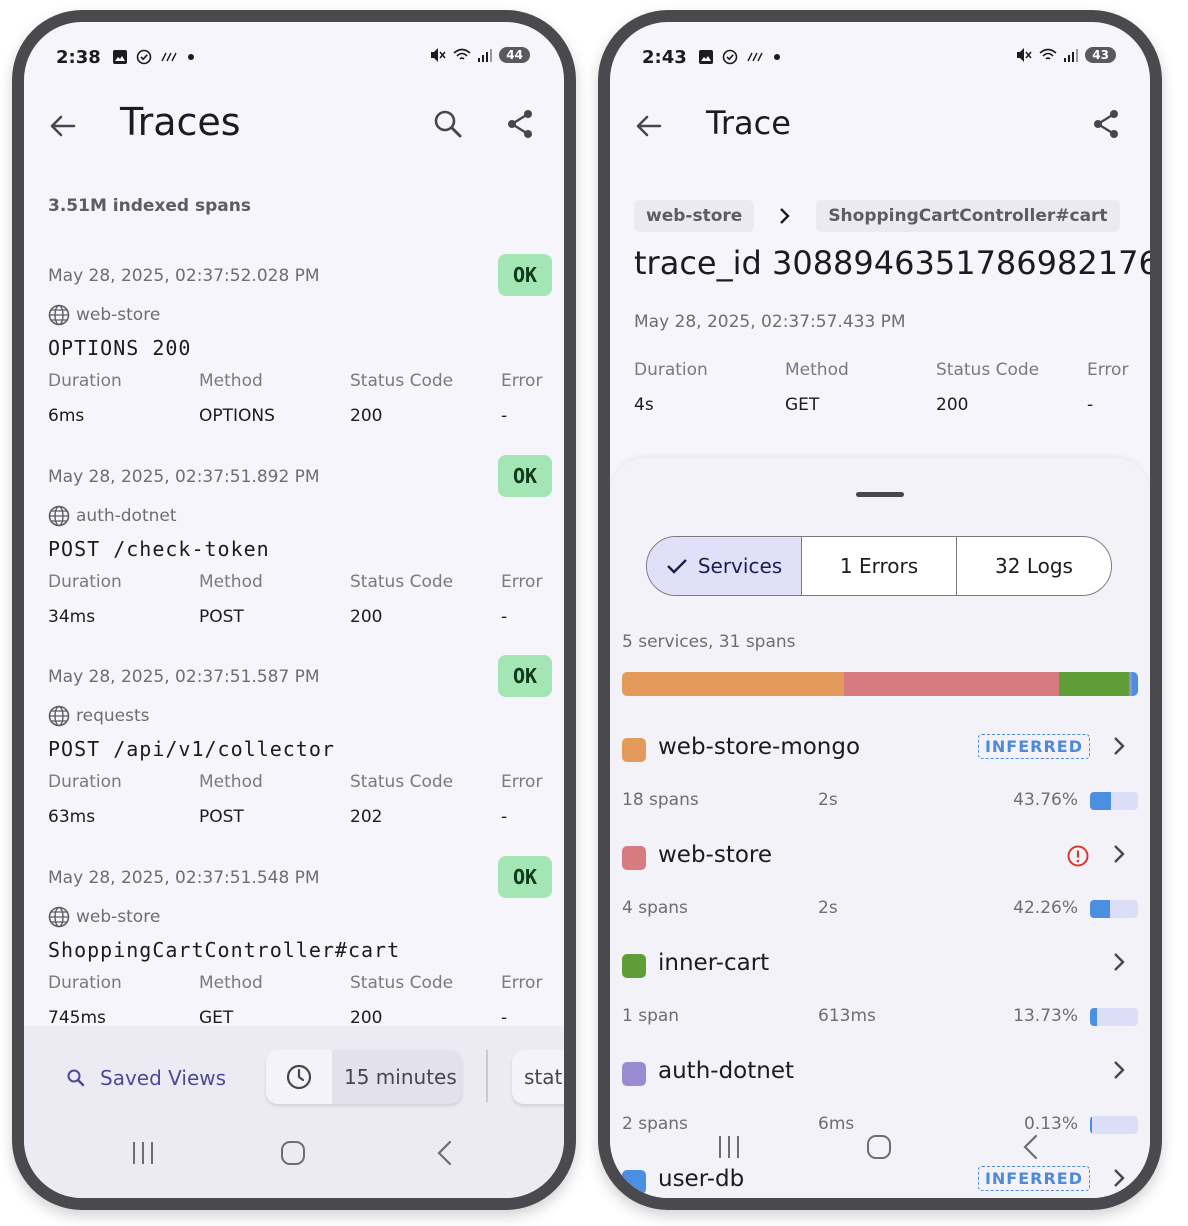 The image size is (1188, 1226). What do you see at coordinates (514, 55) in the screenshot?
I see `battery-indicator: 44` at bounding box center [514, 55].